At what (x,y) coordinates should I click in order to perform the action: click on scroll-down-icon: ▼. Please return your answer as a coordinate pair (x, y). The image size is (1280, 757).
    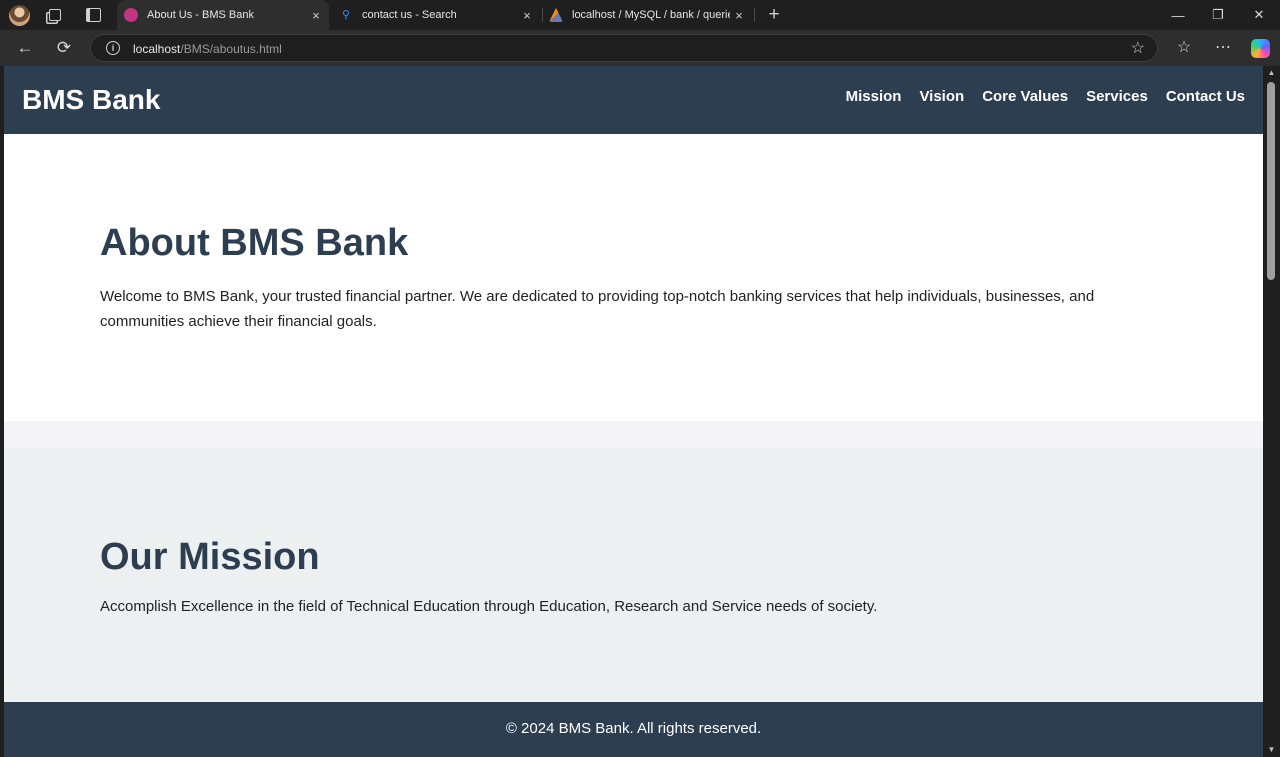
    Looking at the image, I should click on (1271, 749).